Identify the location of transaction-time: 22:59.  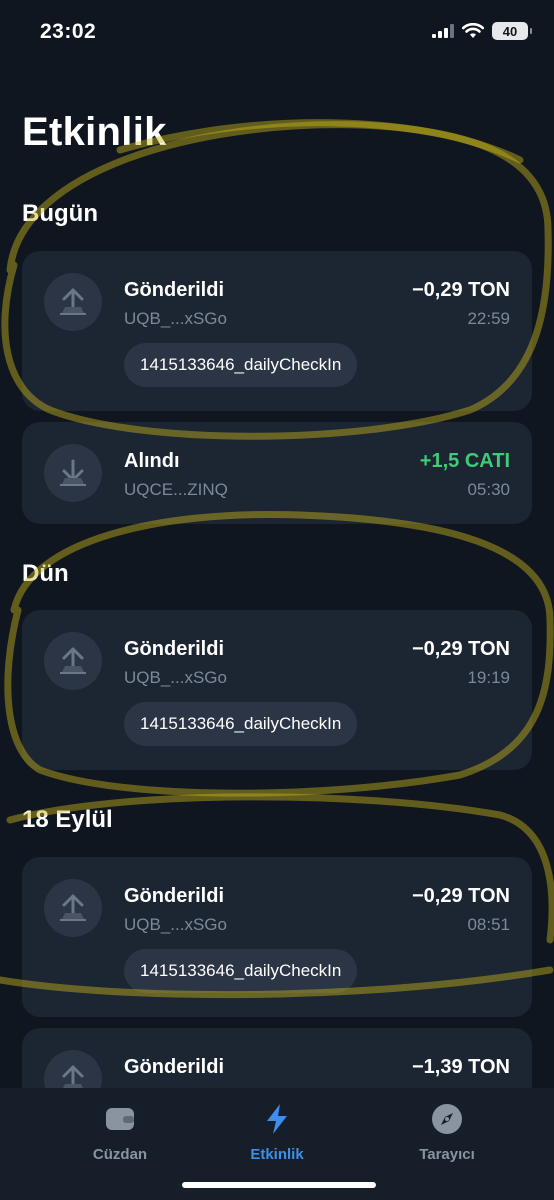
(488, 318).